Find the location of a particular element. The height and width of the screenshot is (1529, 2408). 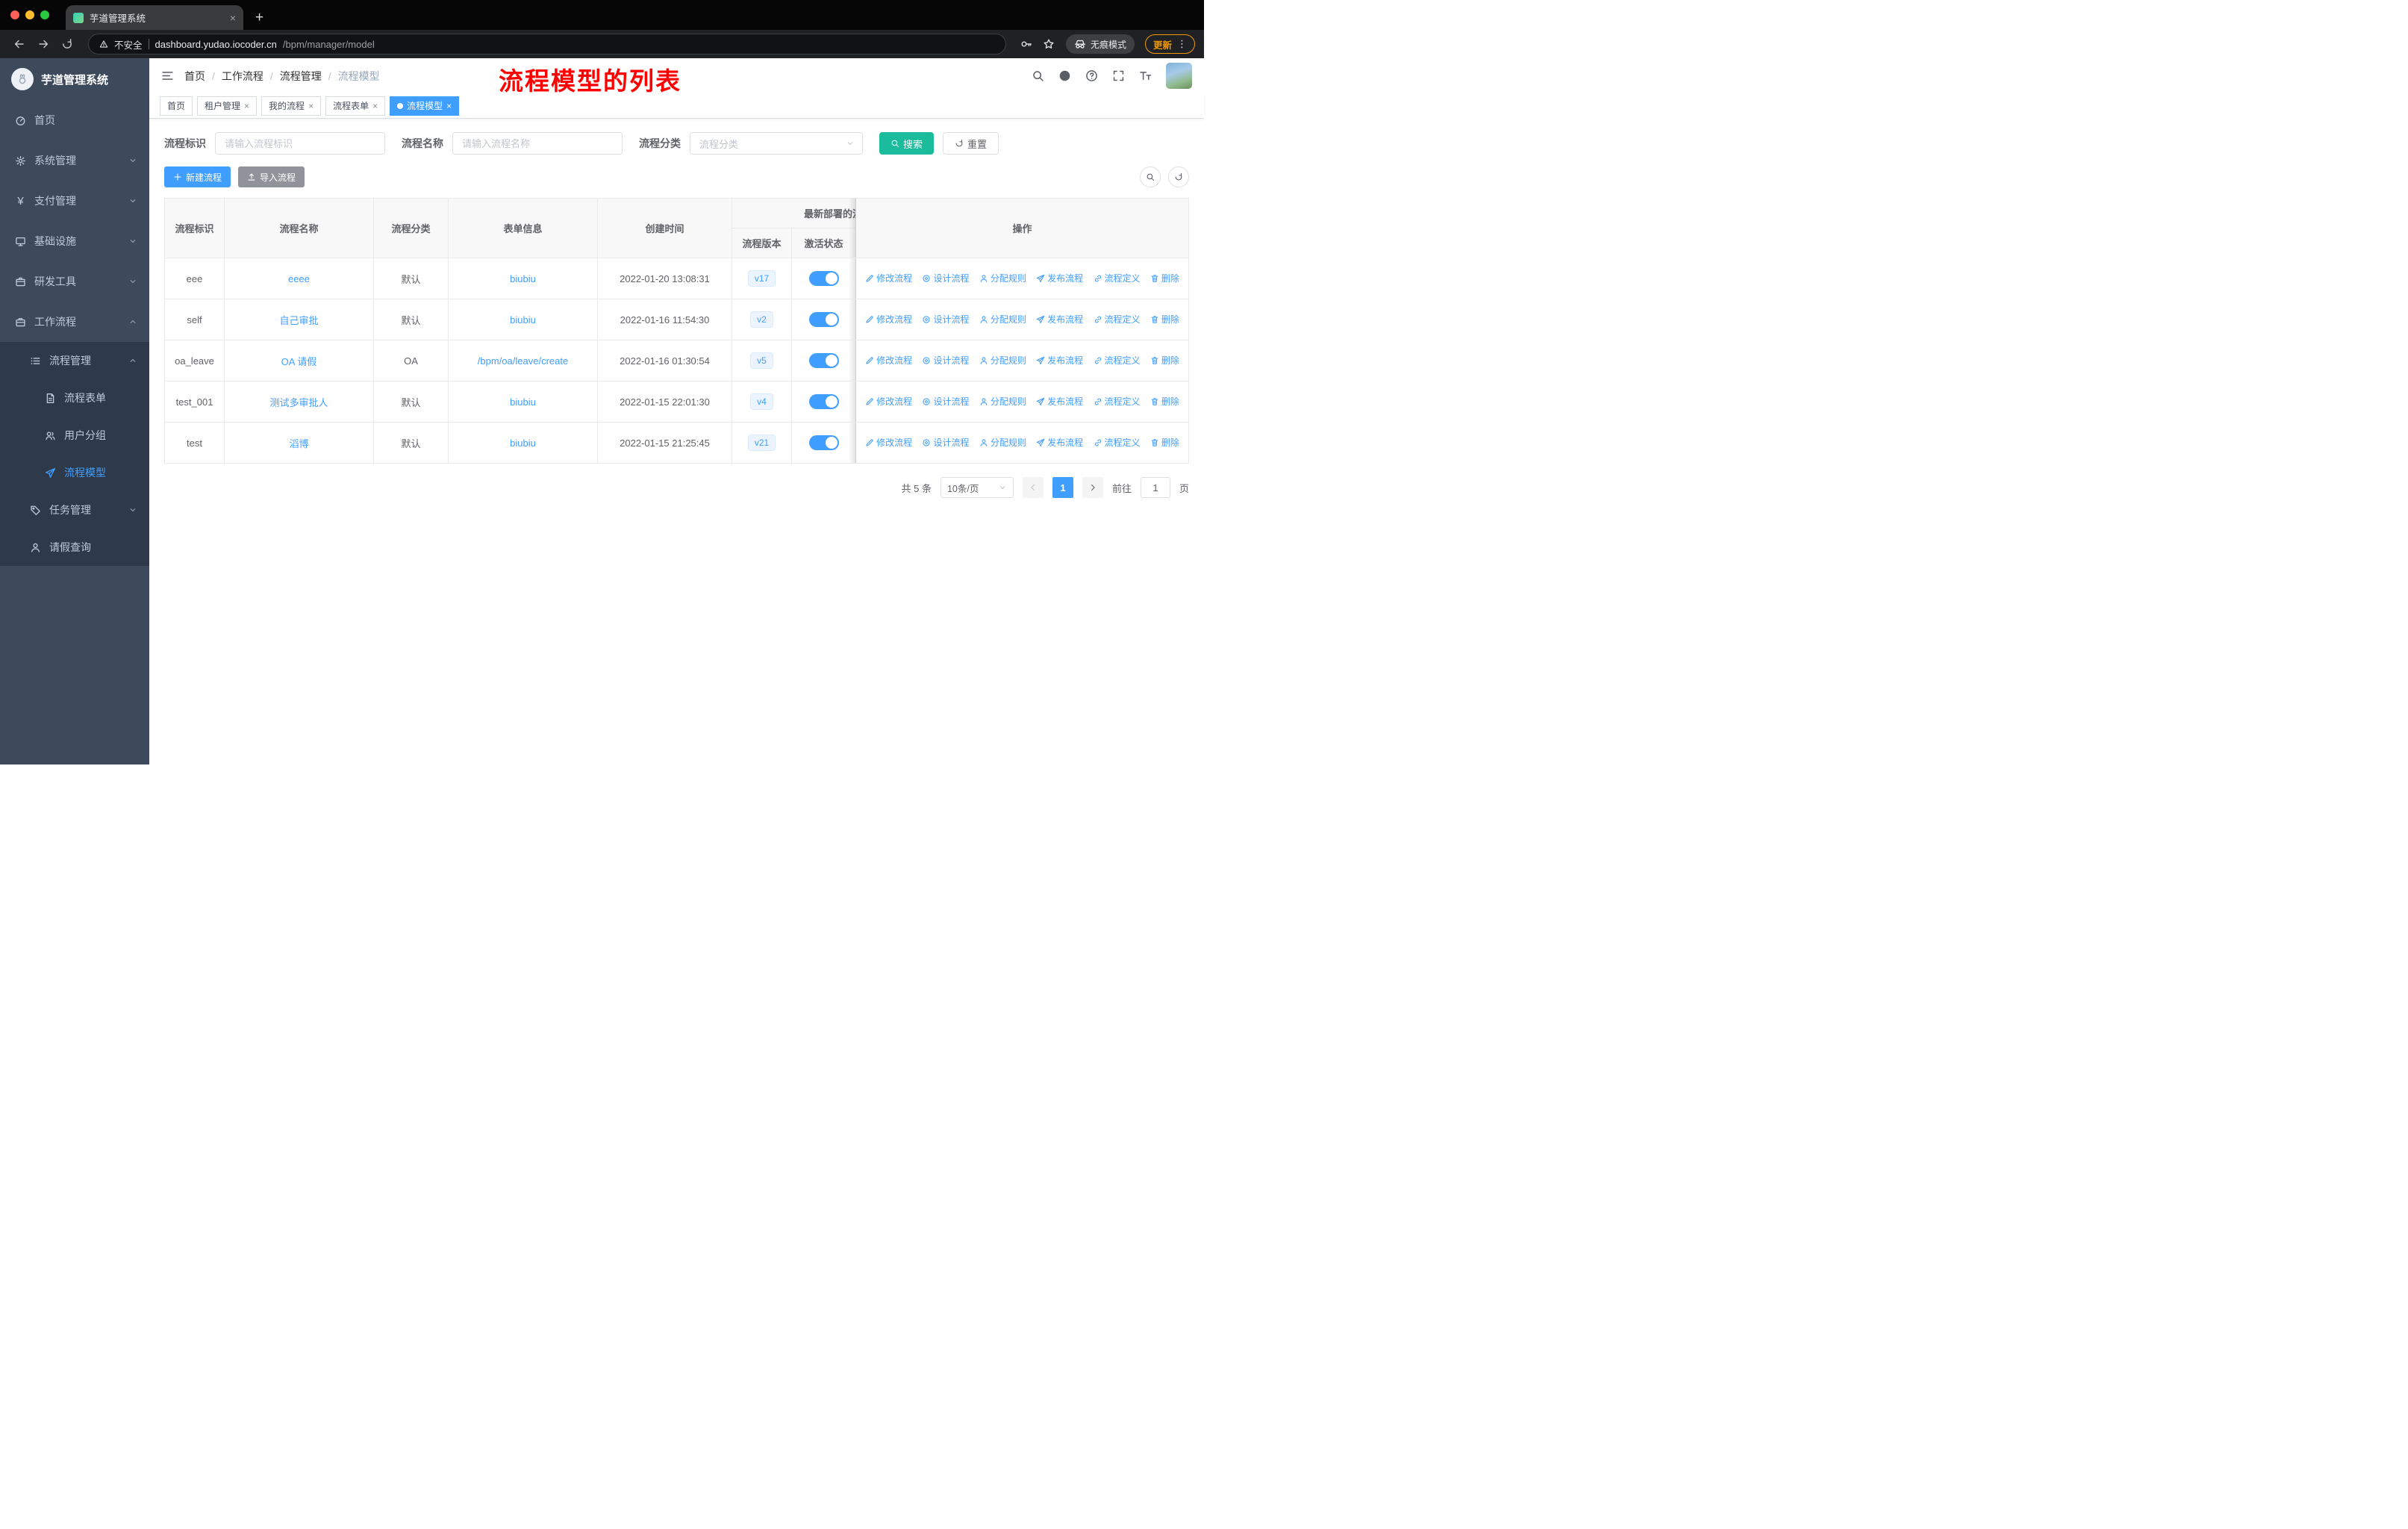

search-icon is located at coordinates (1038, 76).